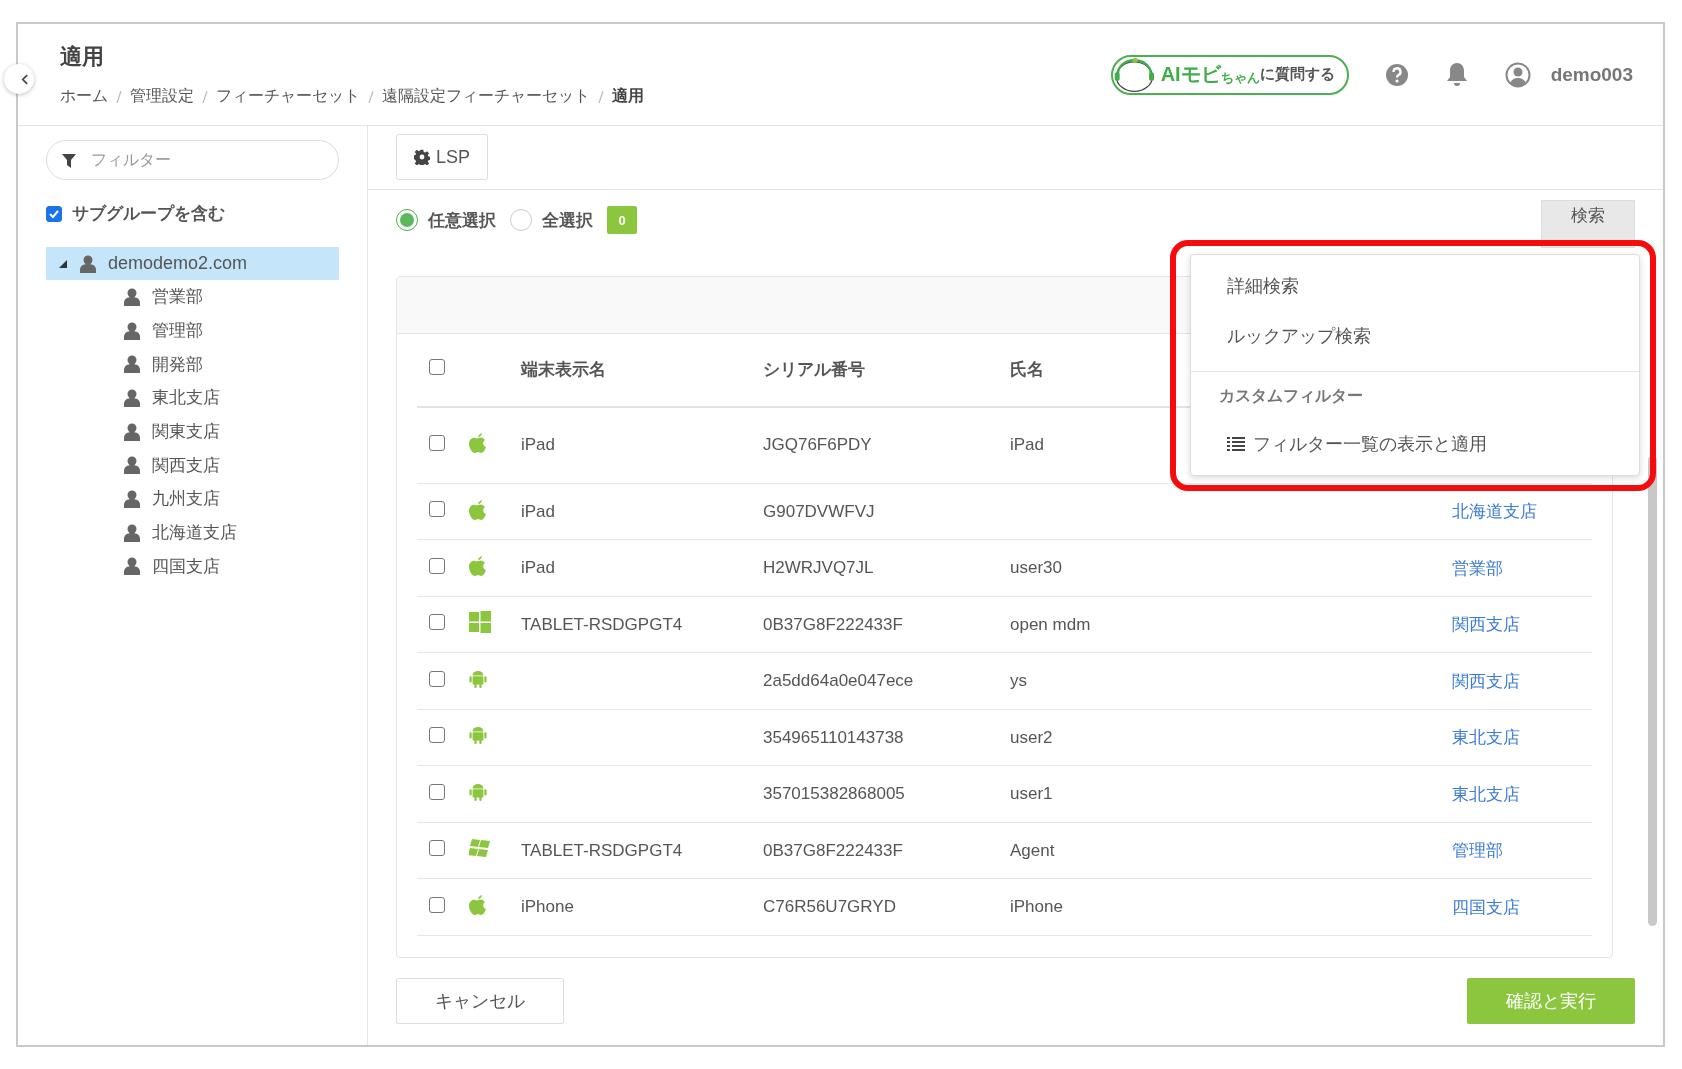 The height and width of the screenshot is (1069, 1682). Describe the element at coordinates (1415, 336) in the screenshot. I see `menu-item: ルックアップ検索` at that location.